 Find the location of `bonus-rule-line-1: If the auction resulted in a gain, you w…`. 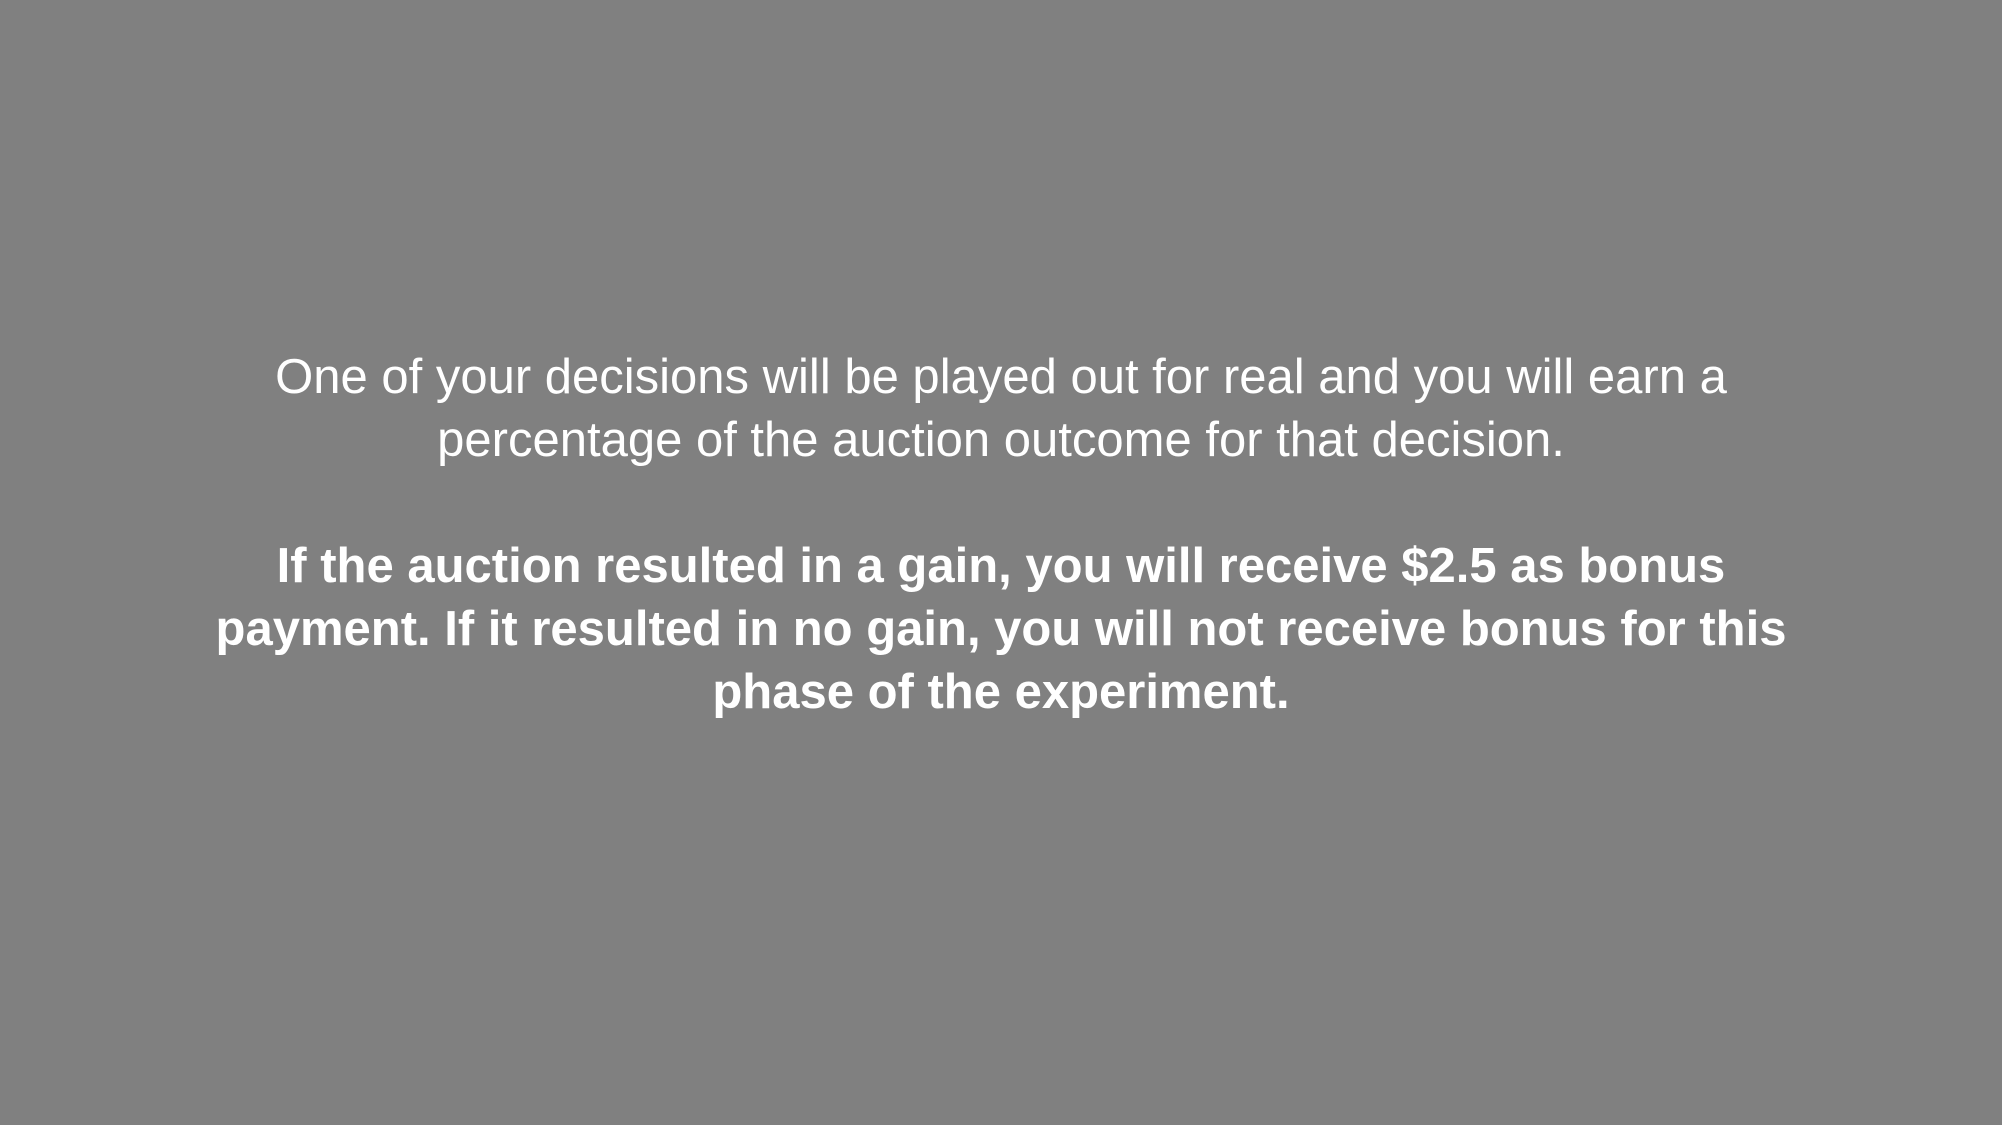

bonus-rule-line-1: If the auction resulted in a gain, you w… is located at coordinates (1001, 566).